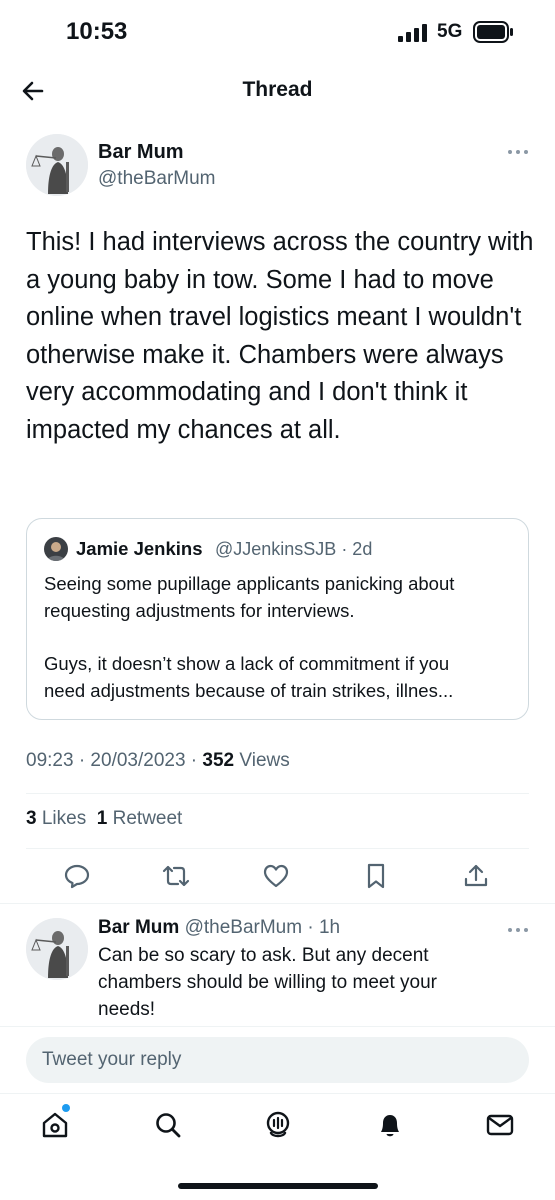 The width and height of the screenshot is (555, 1200). I want to click on views-count: 352, so click(218, 760).